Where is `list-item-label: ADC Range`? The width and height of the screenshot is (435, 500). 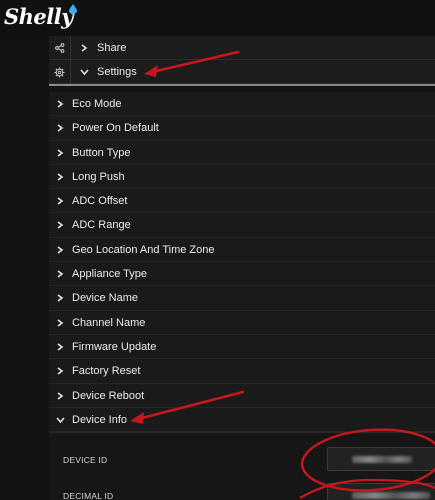 list-item-label: ADC Range is located at coordinates (101, 225).